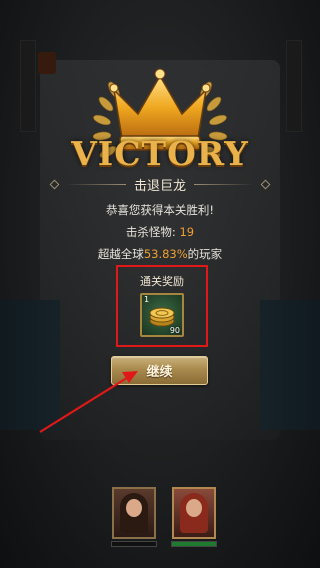  I want to click on kills-value: 19, so click(187, 232).